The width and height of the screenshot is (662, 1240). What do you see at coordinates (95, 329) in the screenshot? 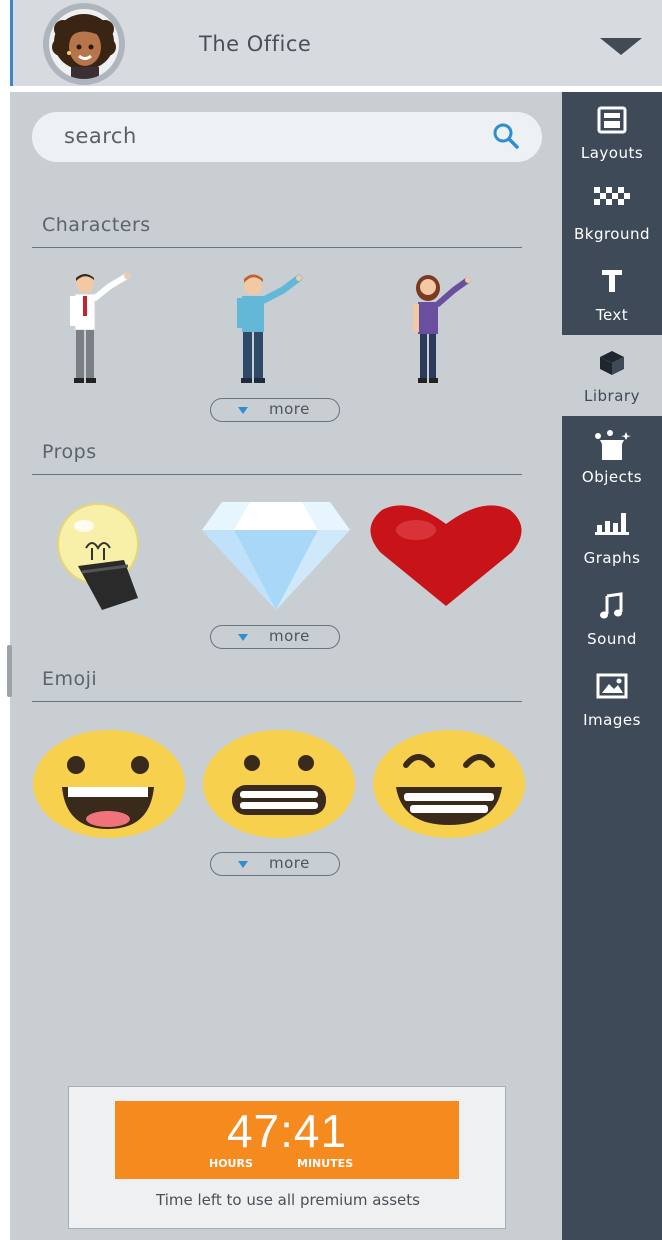
I see `character-man-tie` at bounding box center [95, 329].